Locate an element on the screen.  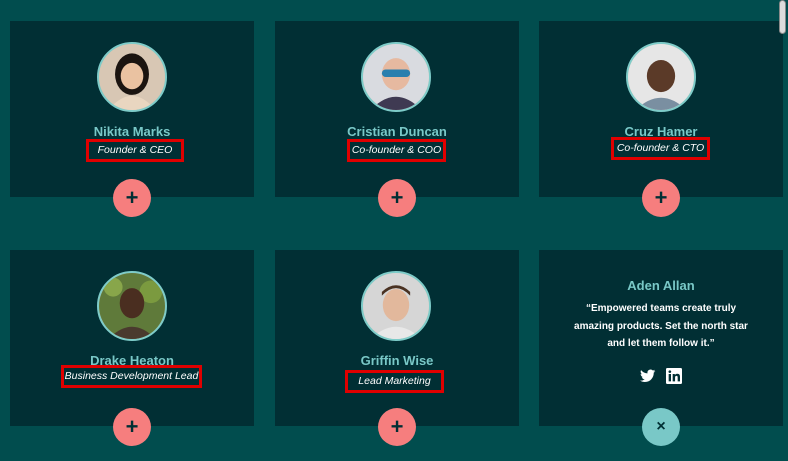
member-role: Co-founder & COO is located at coordinates (396, 150).